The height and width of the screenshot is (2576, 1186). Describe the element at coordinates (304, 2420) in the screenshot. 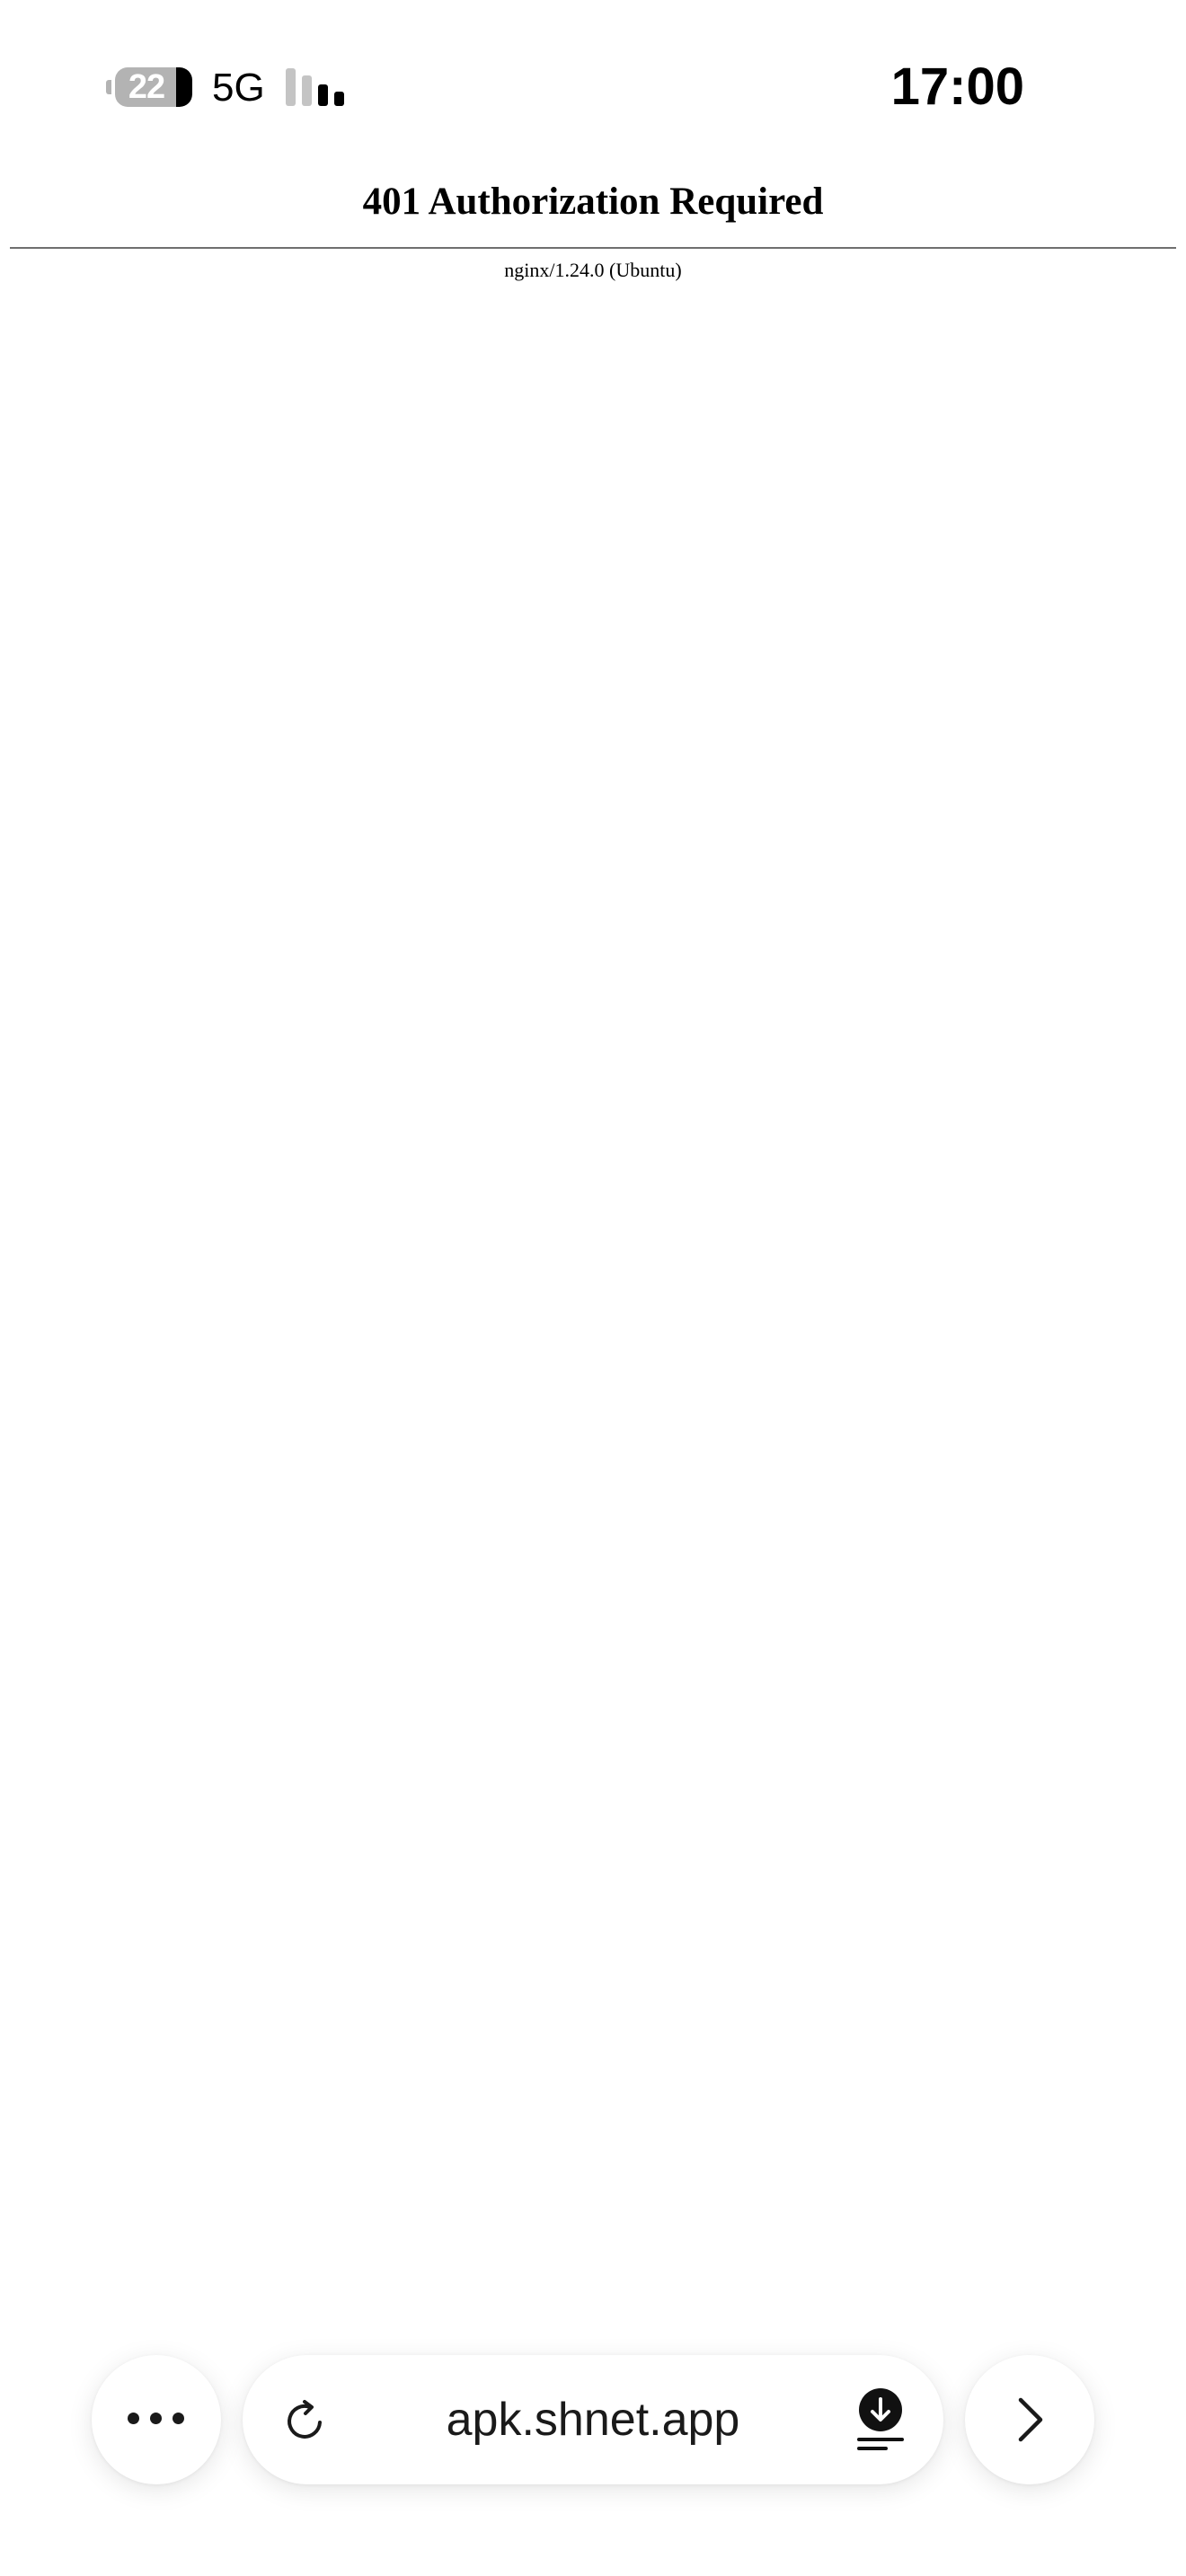

I see `reload-icon` at that location.